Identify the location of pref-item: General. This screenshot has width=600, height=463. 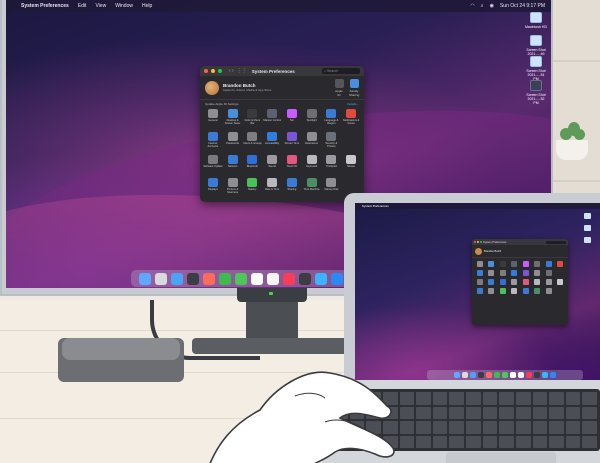
(213, 119).